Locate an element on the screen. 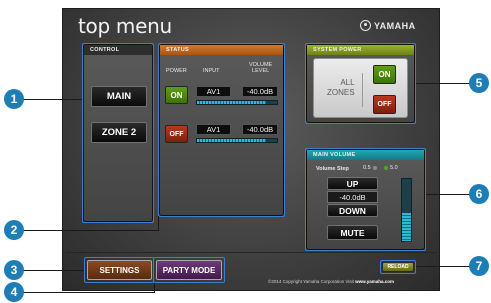 The image size is (491, 303). footer-divider is located at coordinates (251, 252).